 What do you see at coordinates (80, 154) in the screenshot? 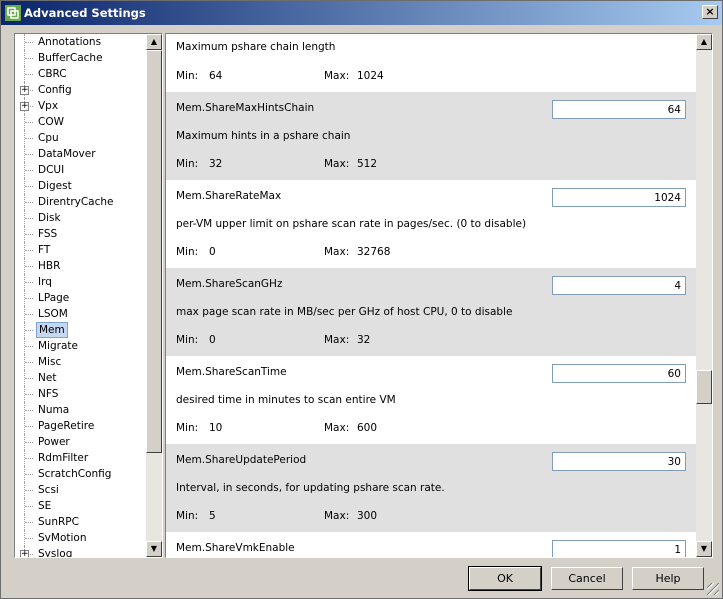
I see `tree-item-datamover: DataMover` at bounding box center [80, 154].